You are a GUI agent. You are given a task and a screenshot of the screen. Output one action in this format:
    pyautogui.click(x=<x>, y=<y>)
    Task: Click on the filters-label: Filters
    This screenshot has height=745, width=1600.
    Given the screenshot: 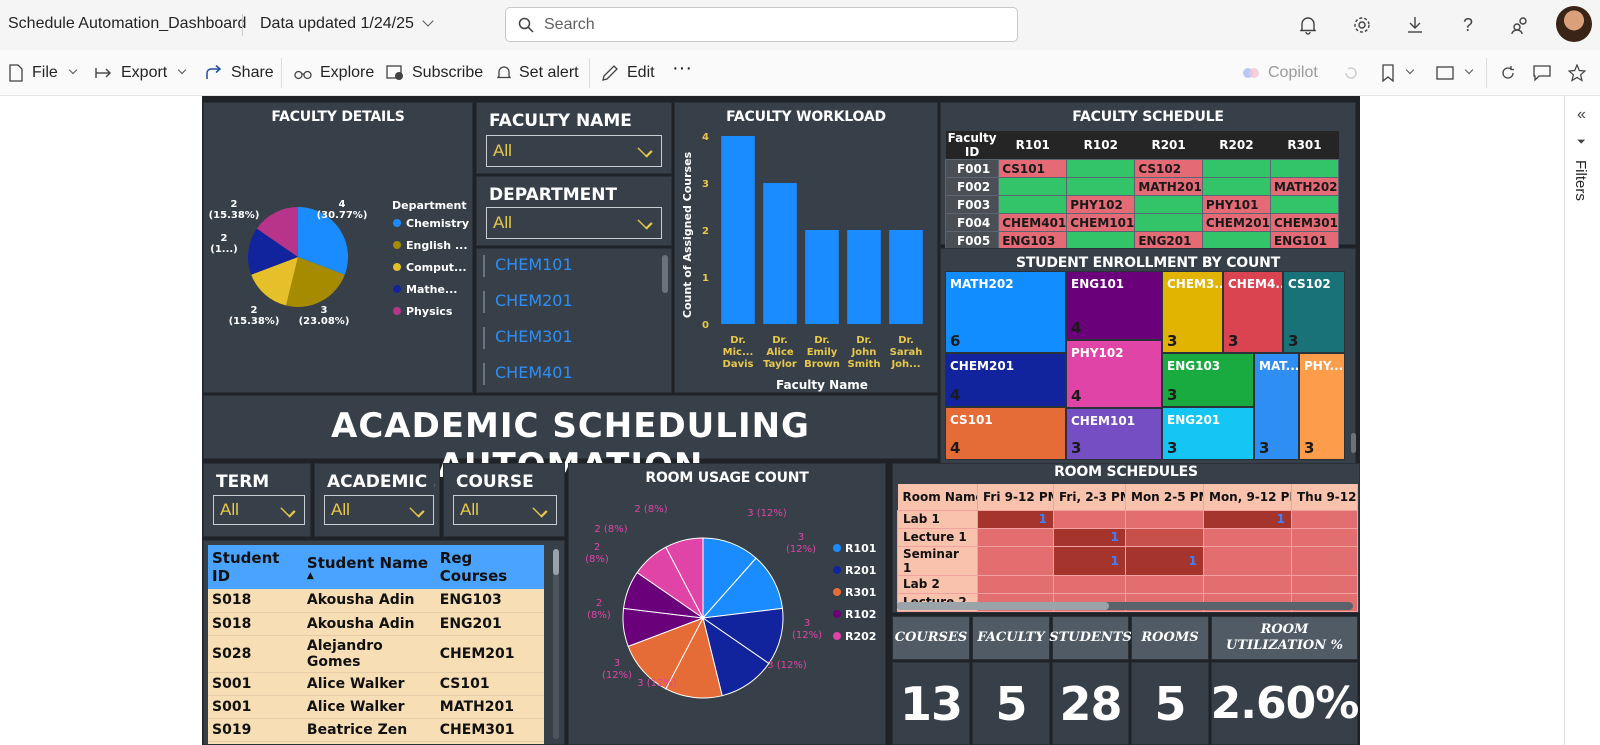 What is the action you would take?
    pyautogui.click(x=1580, y=180)
    